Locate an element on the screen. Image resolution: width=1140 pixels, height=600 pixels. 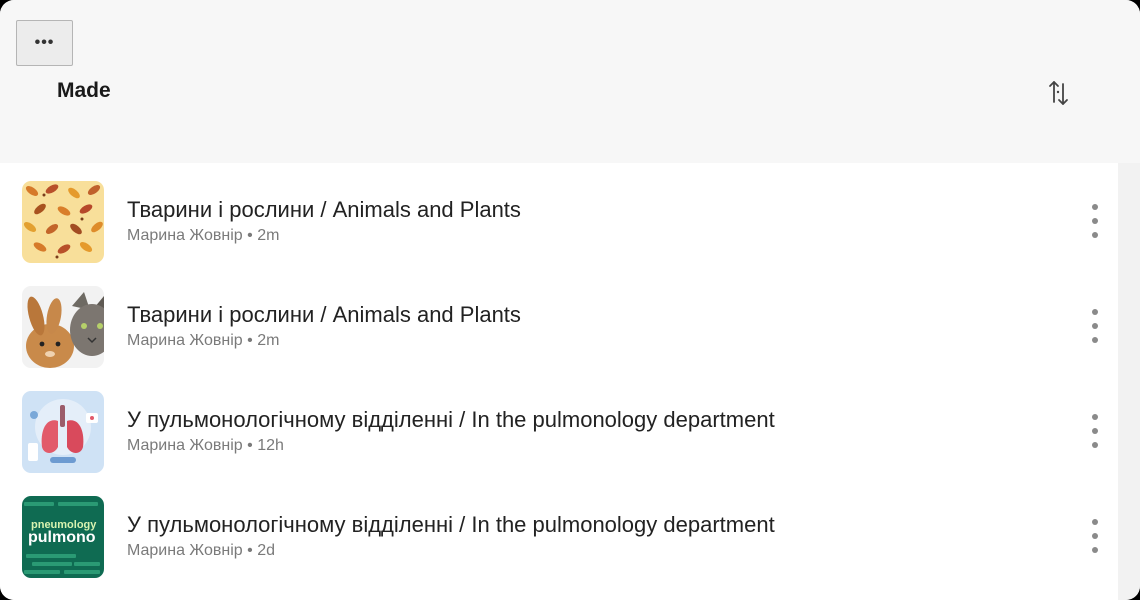
more-options-button: ••• is located at coordinates (44, 43).